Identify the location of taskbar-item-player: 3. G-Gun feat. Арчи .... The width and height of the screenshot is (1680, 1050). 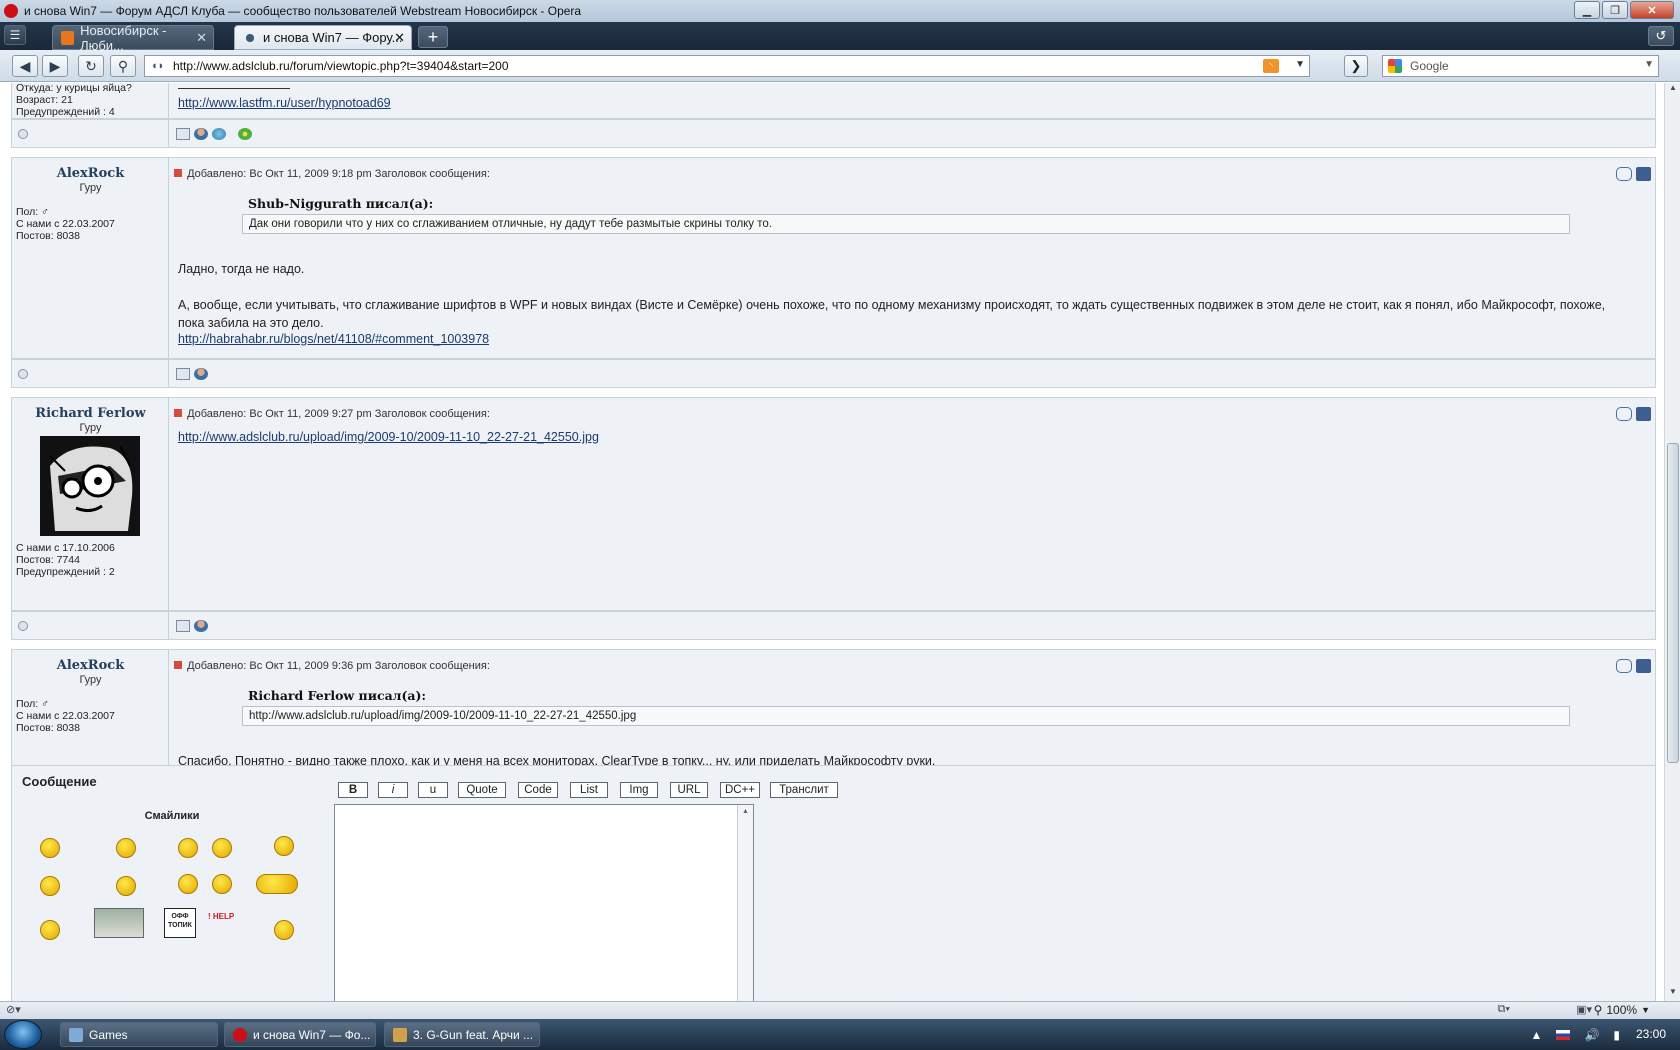
(462, 1034).